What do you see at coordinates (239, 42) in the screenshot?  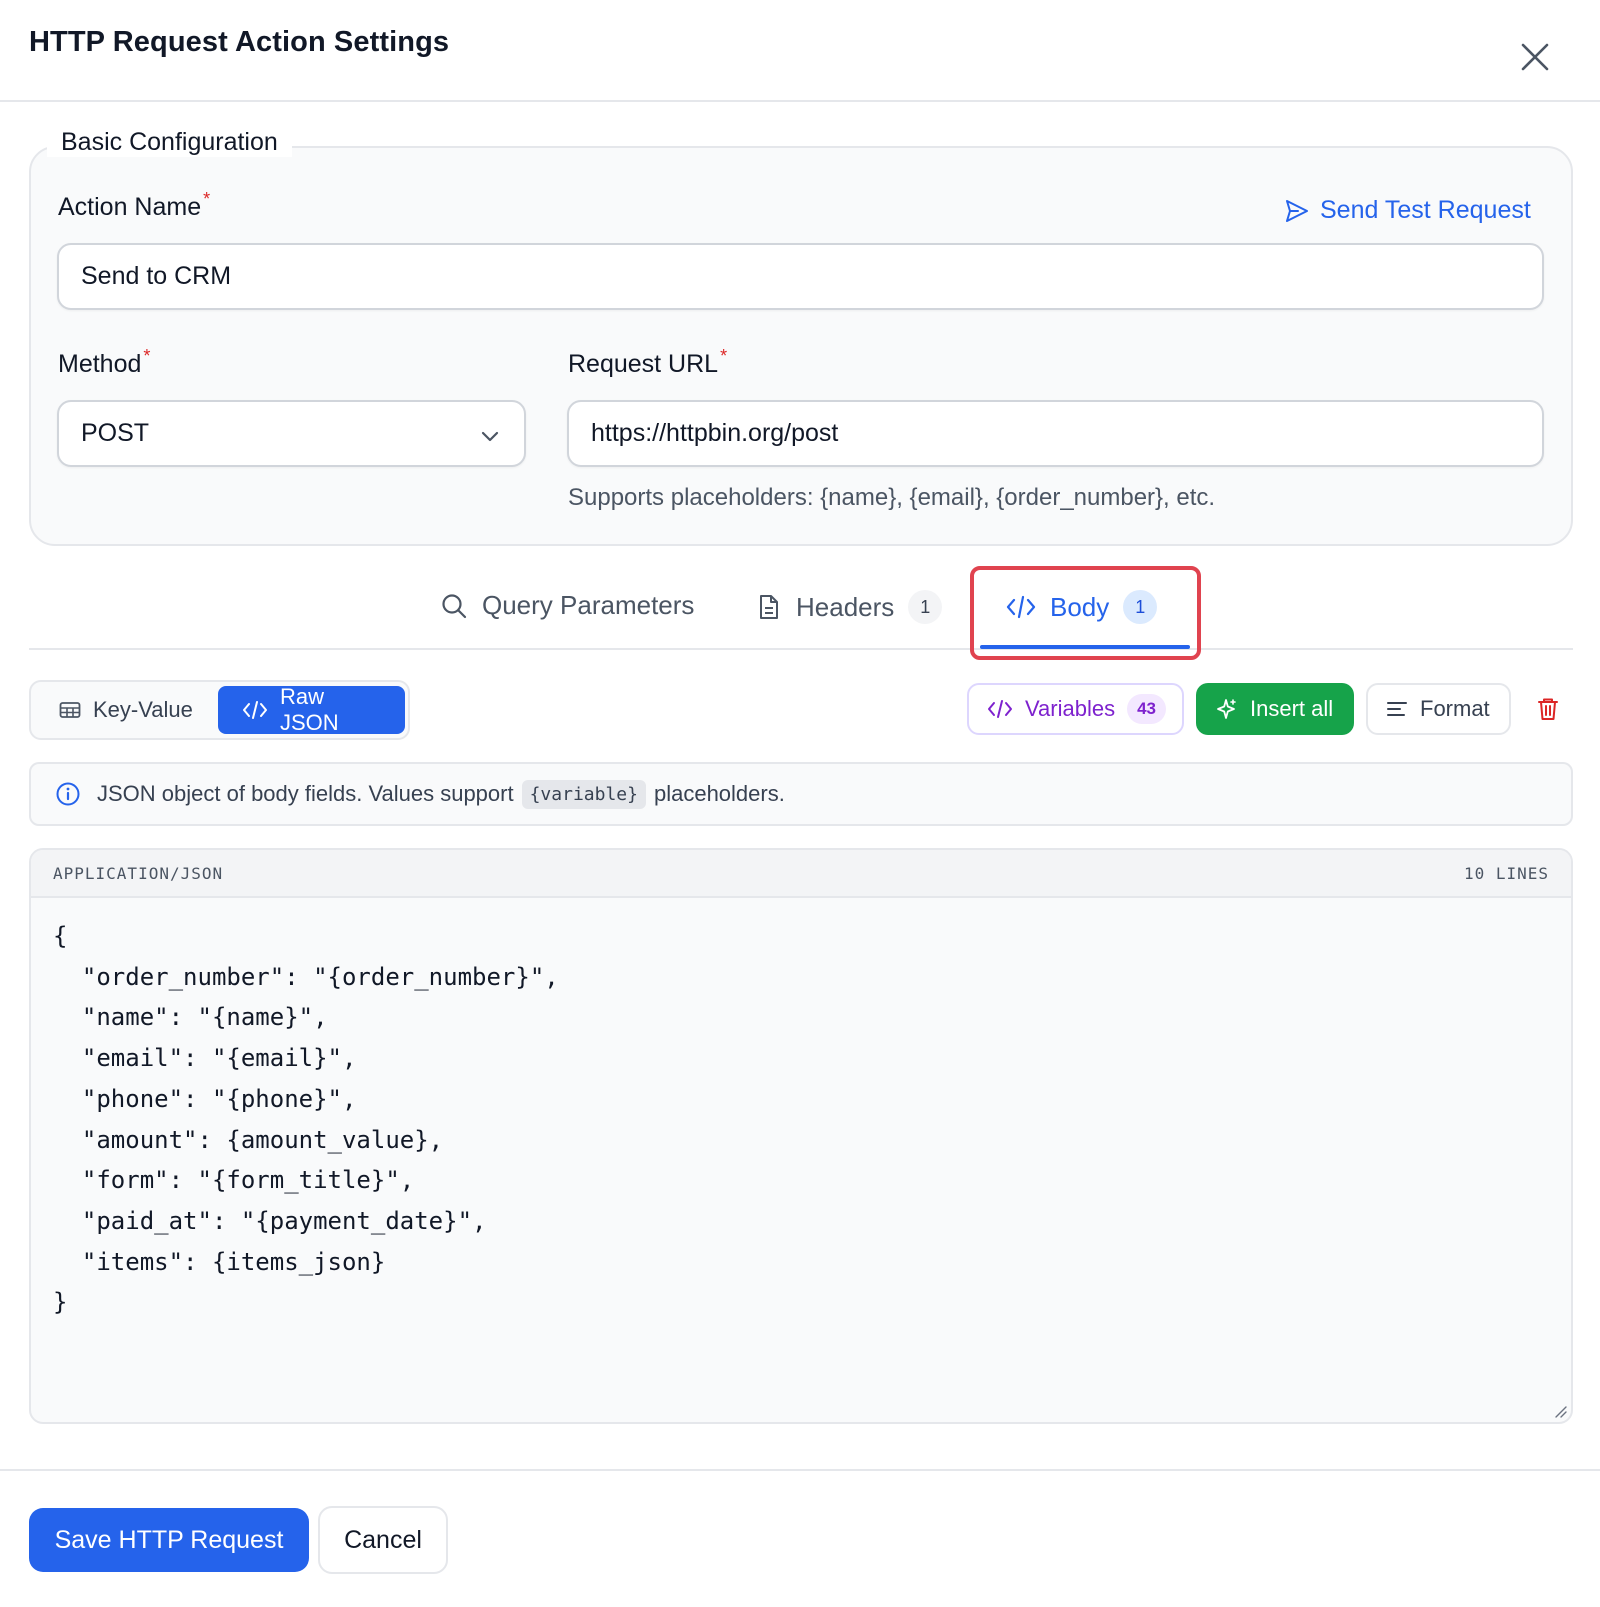 I see `dialog-title: HTTP Request Action Settings` at bounding box center [239, 42].